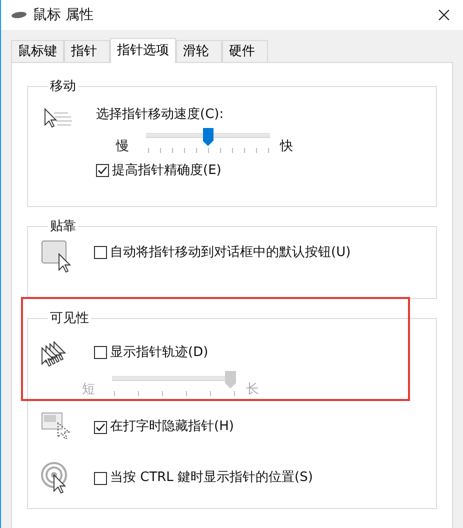  What do you see at coordinates (444, 15) in the screenshot?
I see `close-icon` at bounding box center [444, 15].